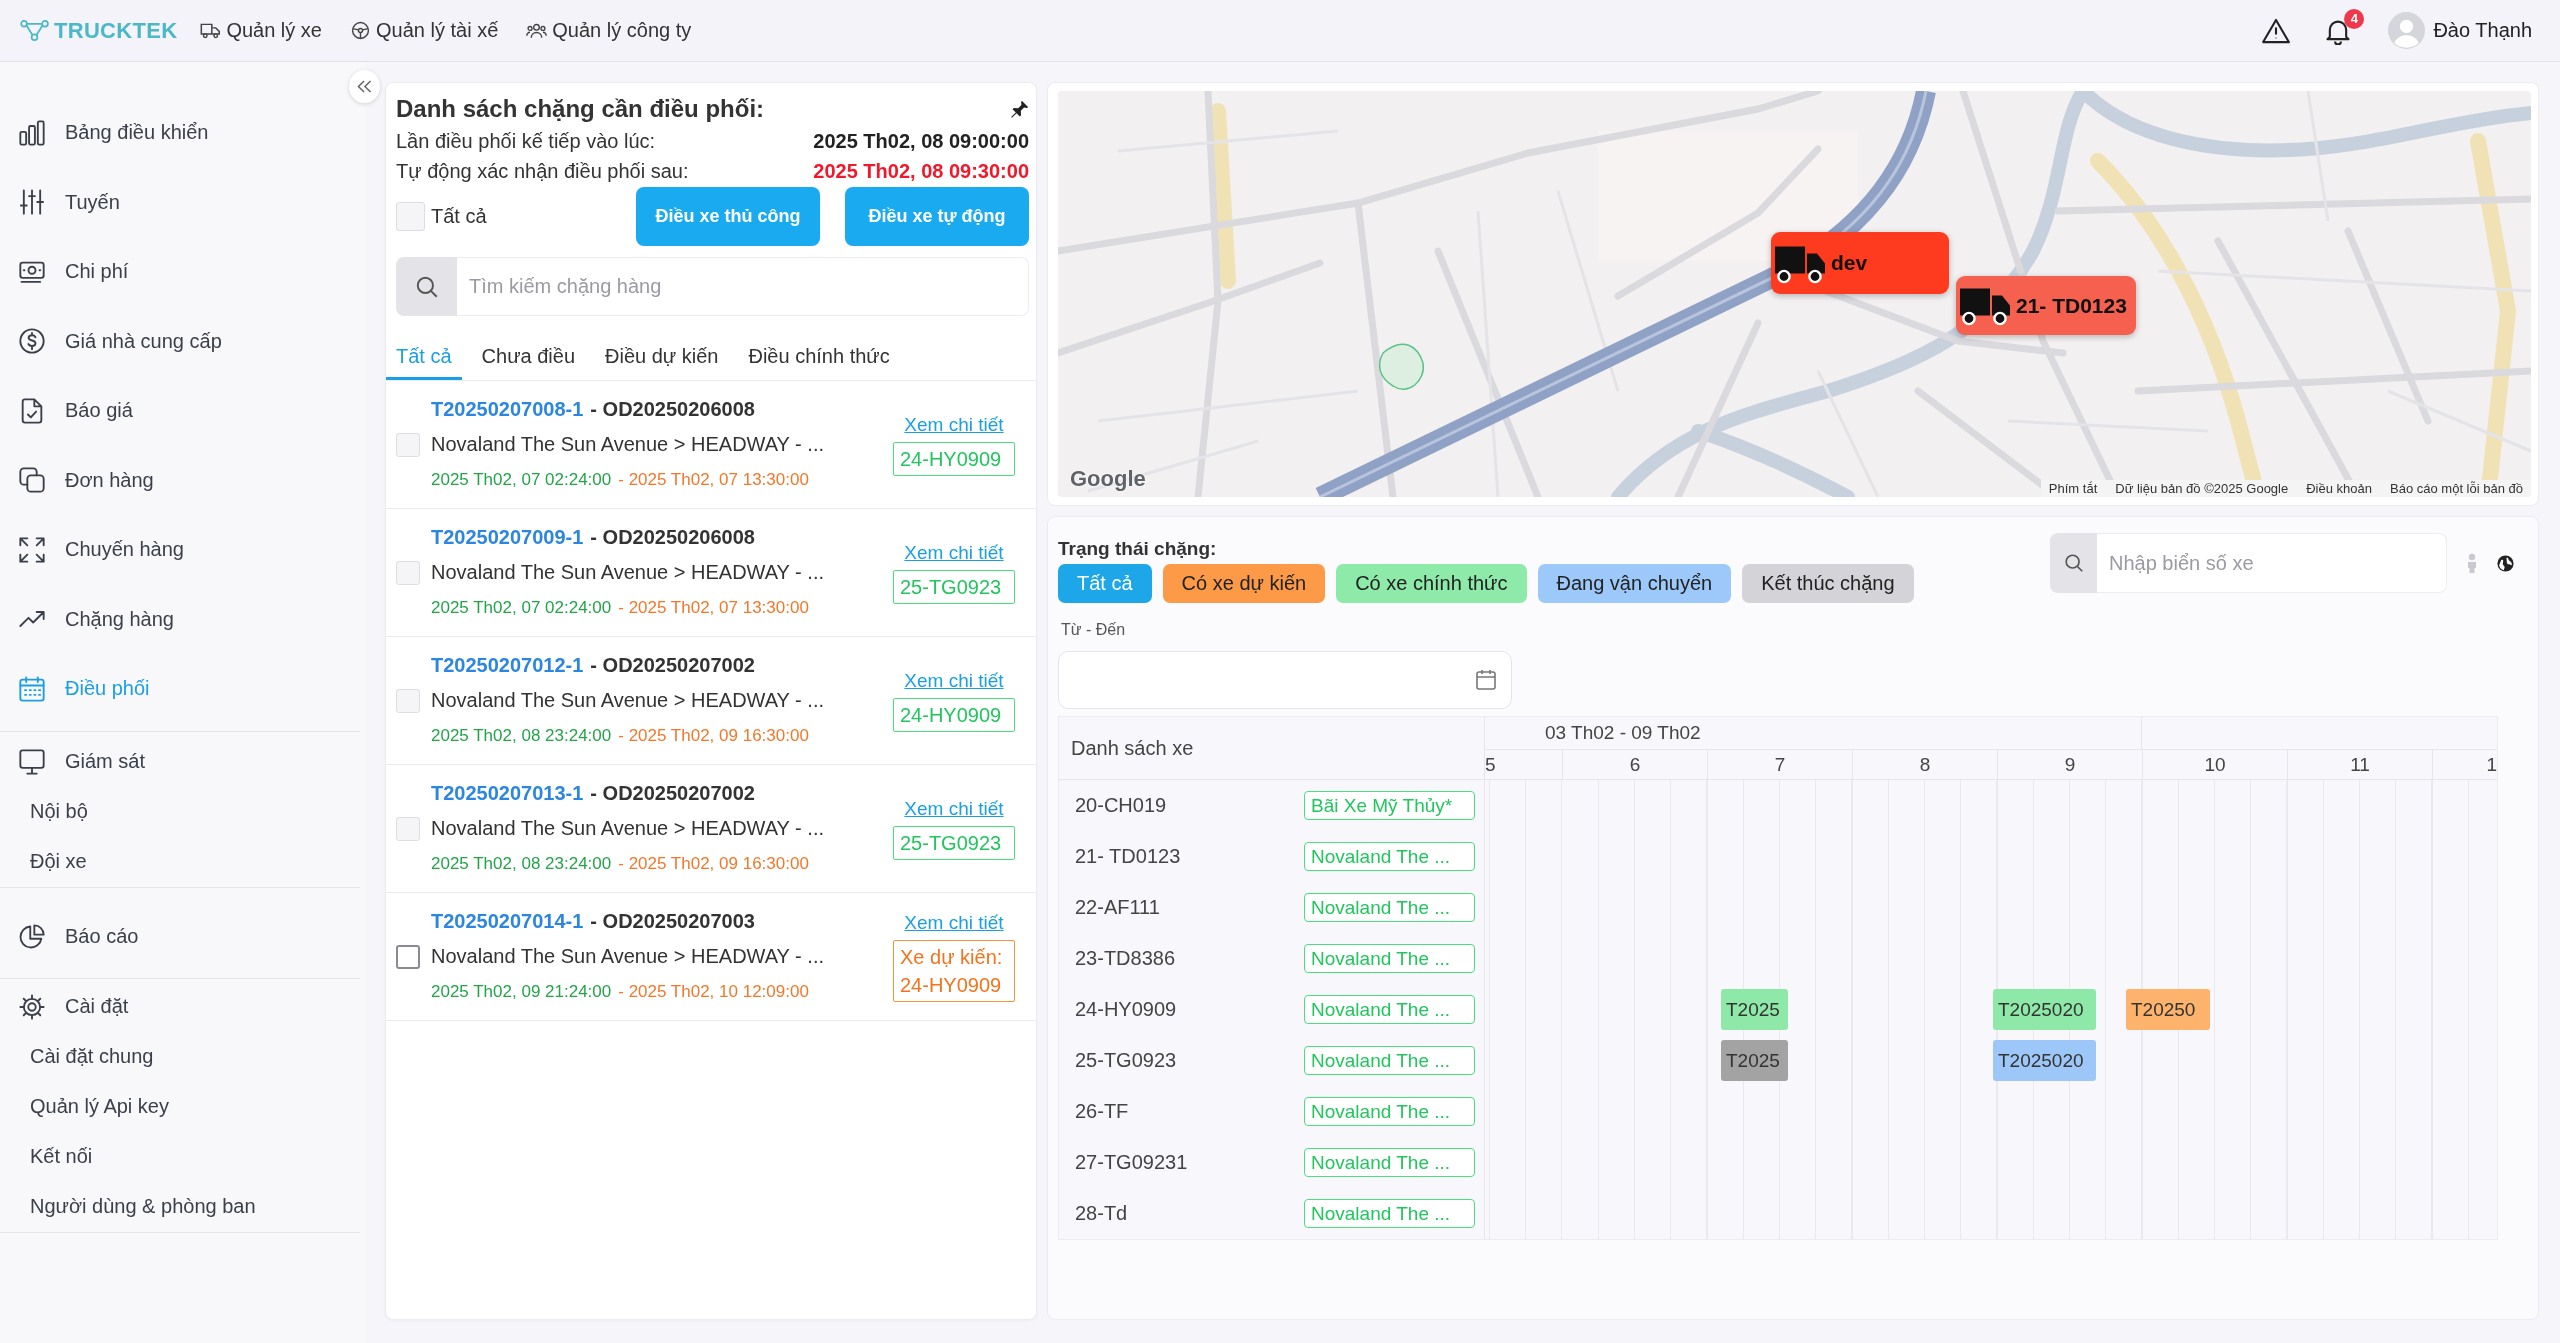 The width and height of the screenshot is (2560, 1343). I want to click on person-icon, so click(2472, 563).